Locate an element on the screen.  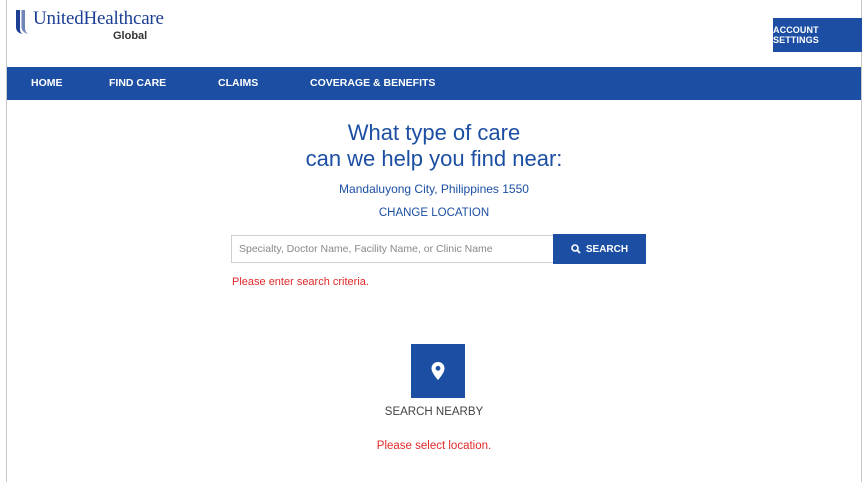
header: UnitedHealthcare Global ACCOUNT SETTINGS is located at coordinates (434, 33).